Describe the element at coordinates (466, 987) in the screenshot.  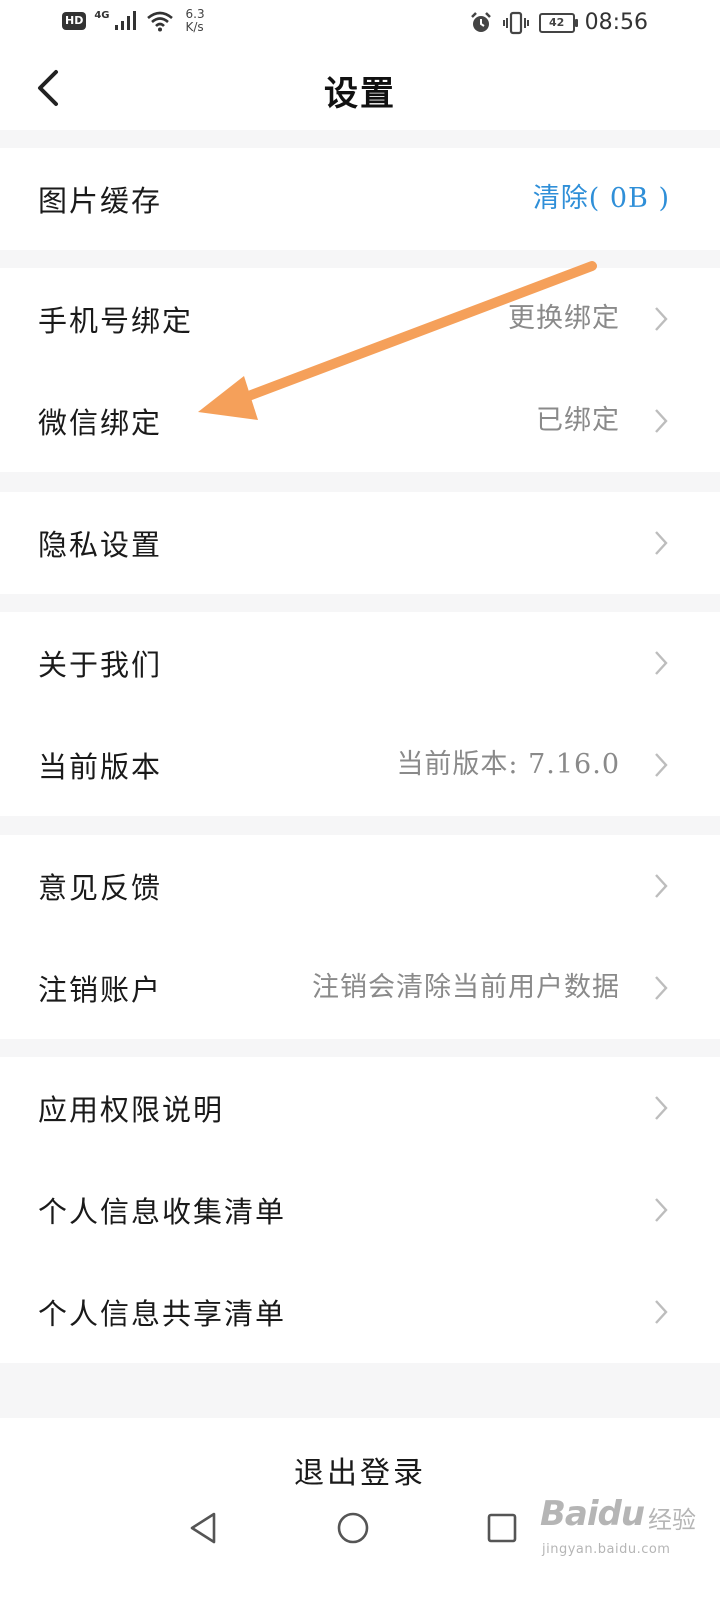
I see `row-value: 注销会清除当前用户数据` at that location.